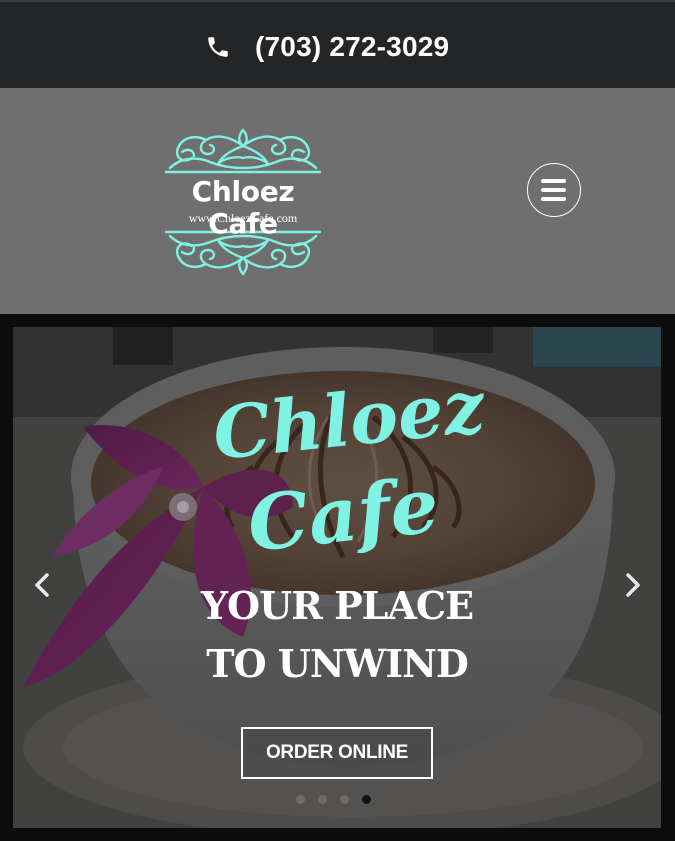  Describe the element at coordinates (337, 605) in the screenshot. I see `tagline-line-1: YOUR PLACE` at that location.